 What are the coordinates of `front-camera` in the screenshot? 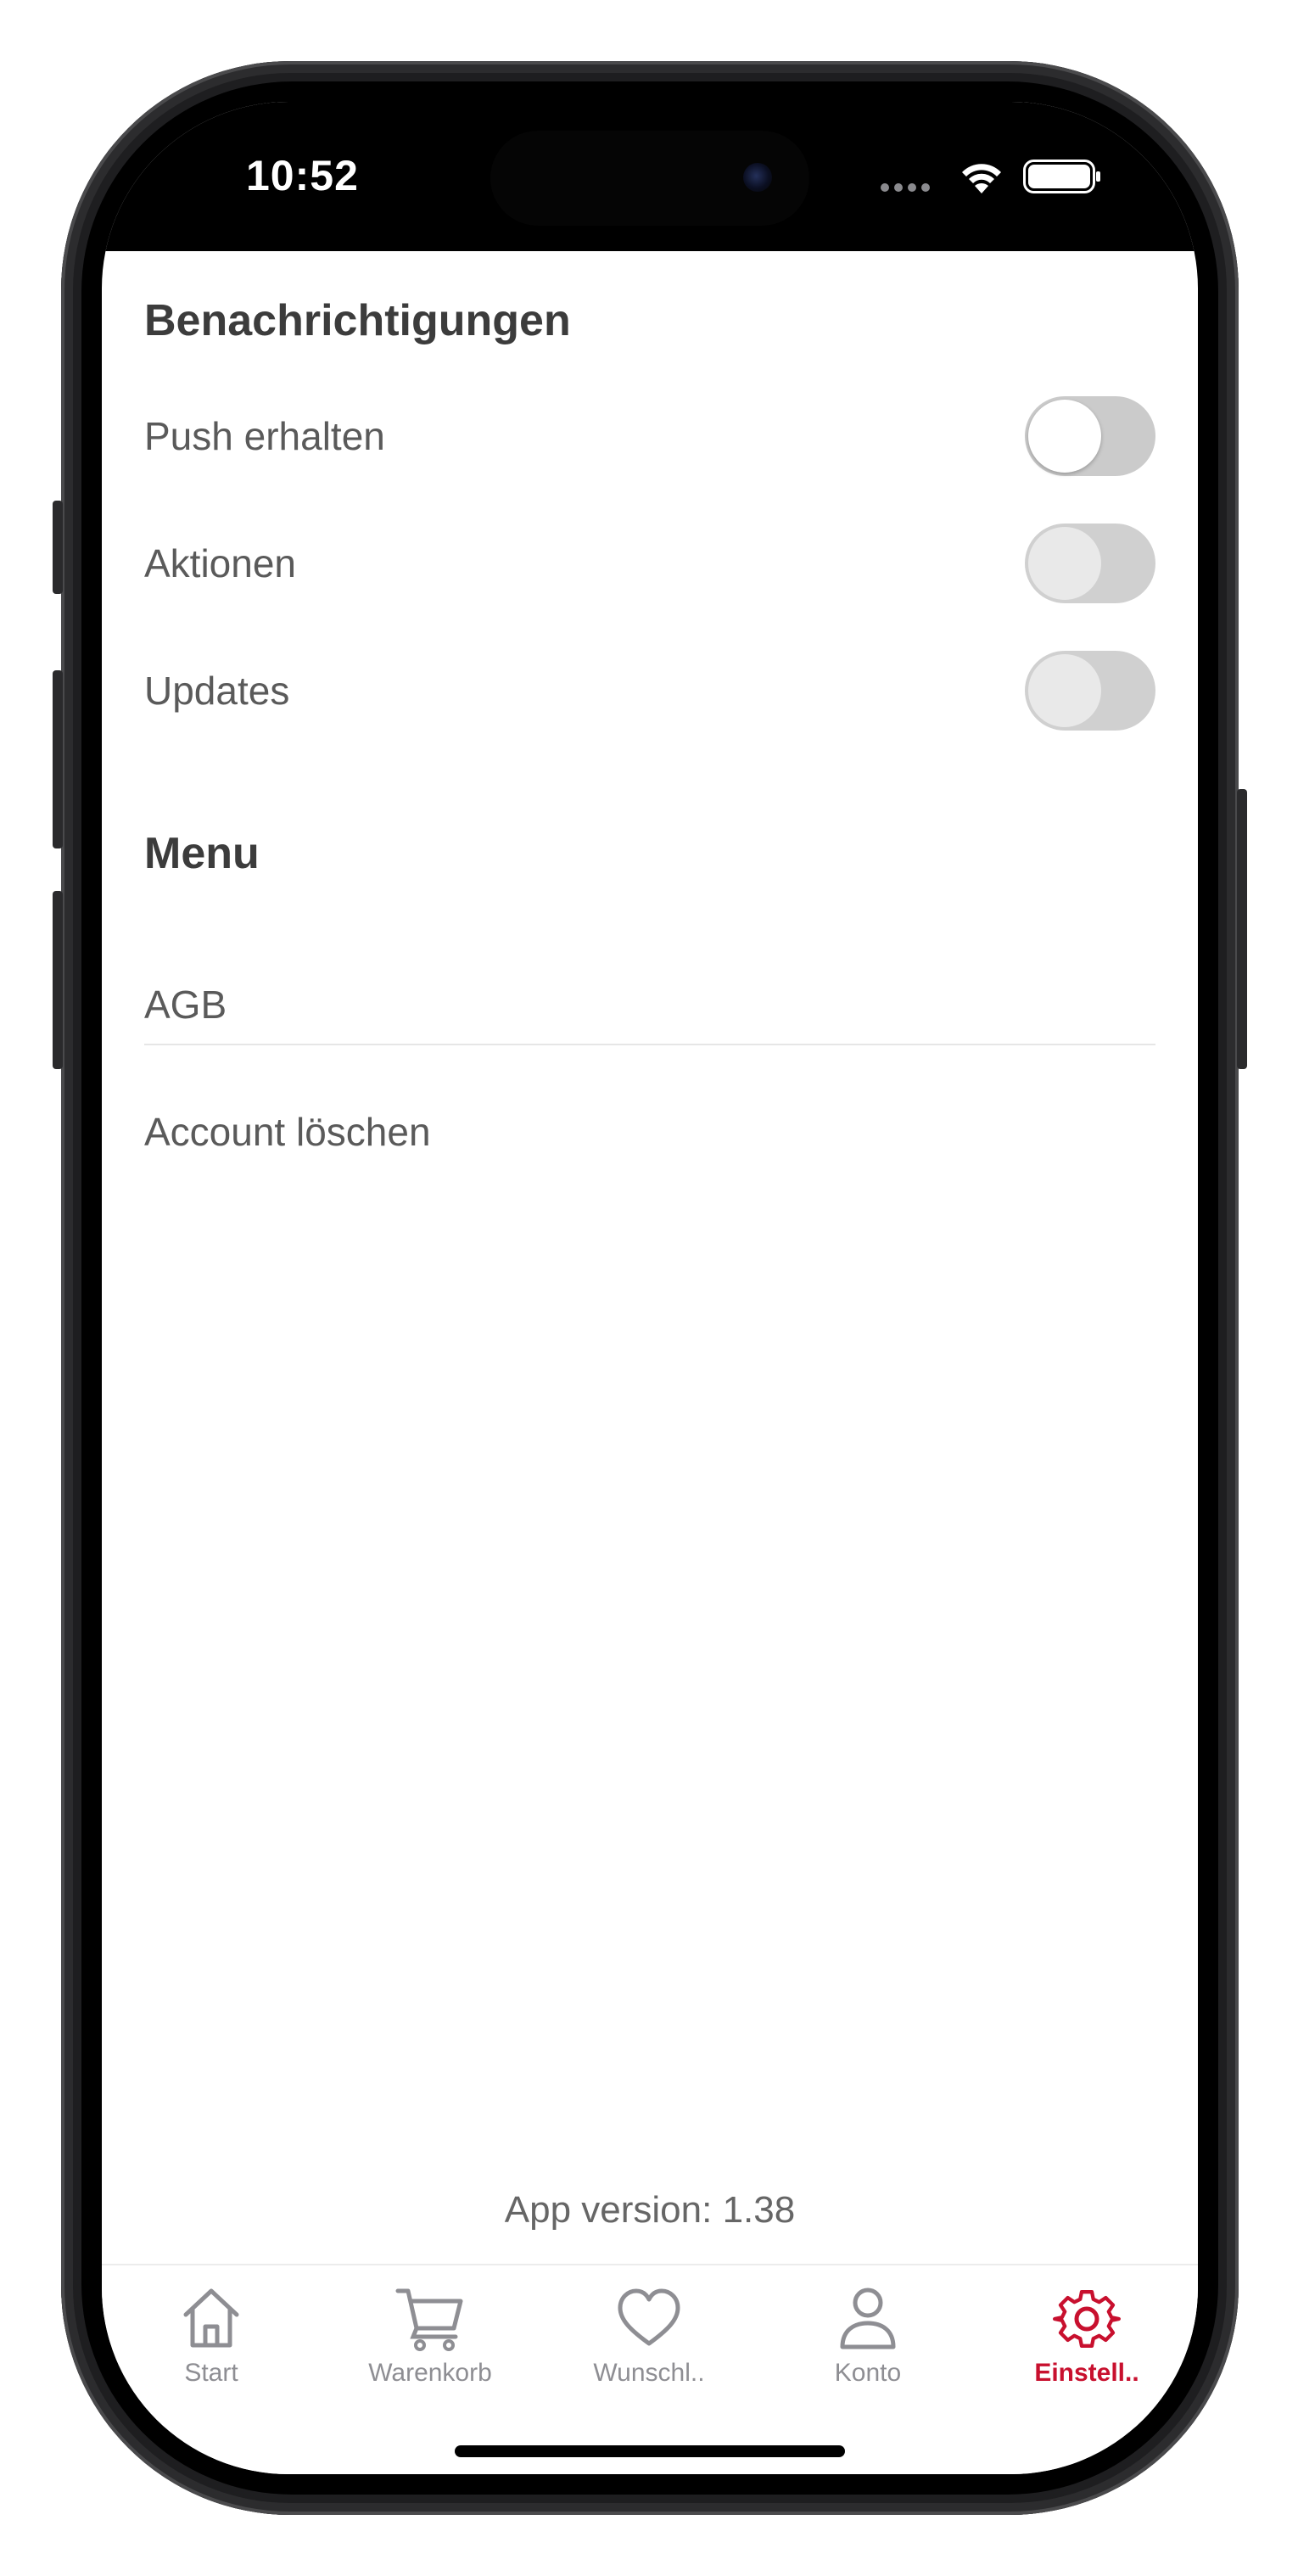 It's located at (757, 178).